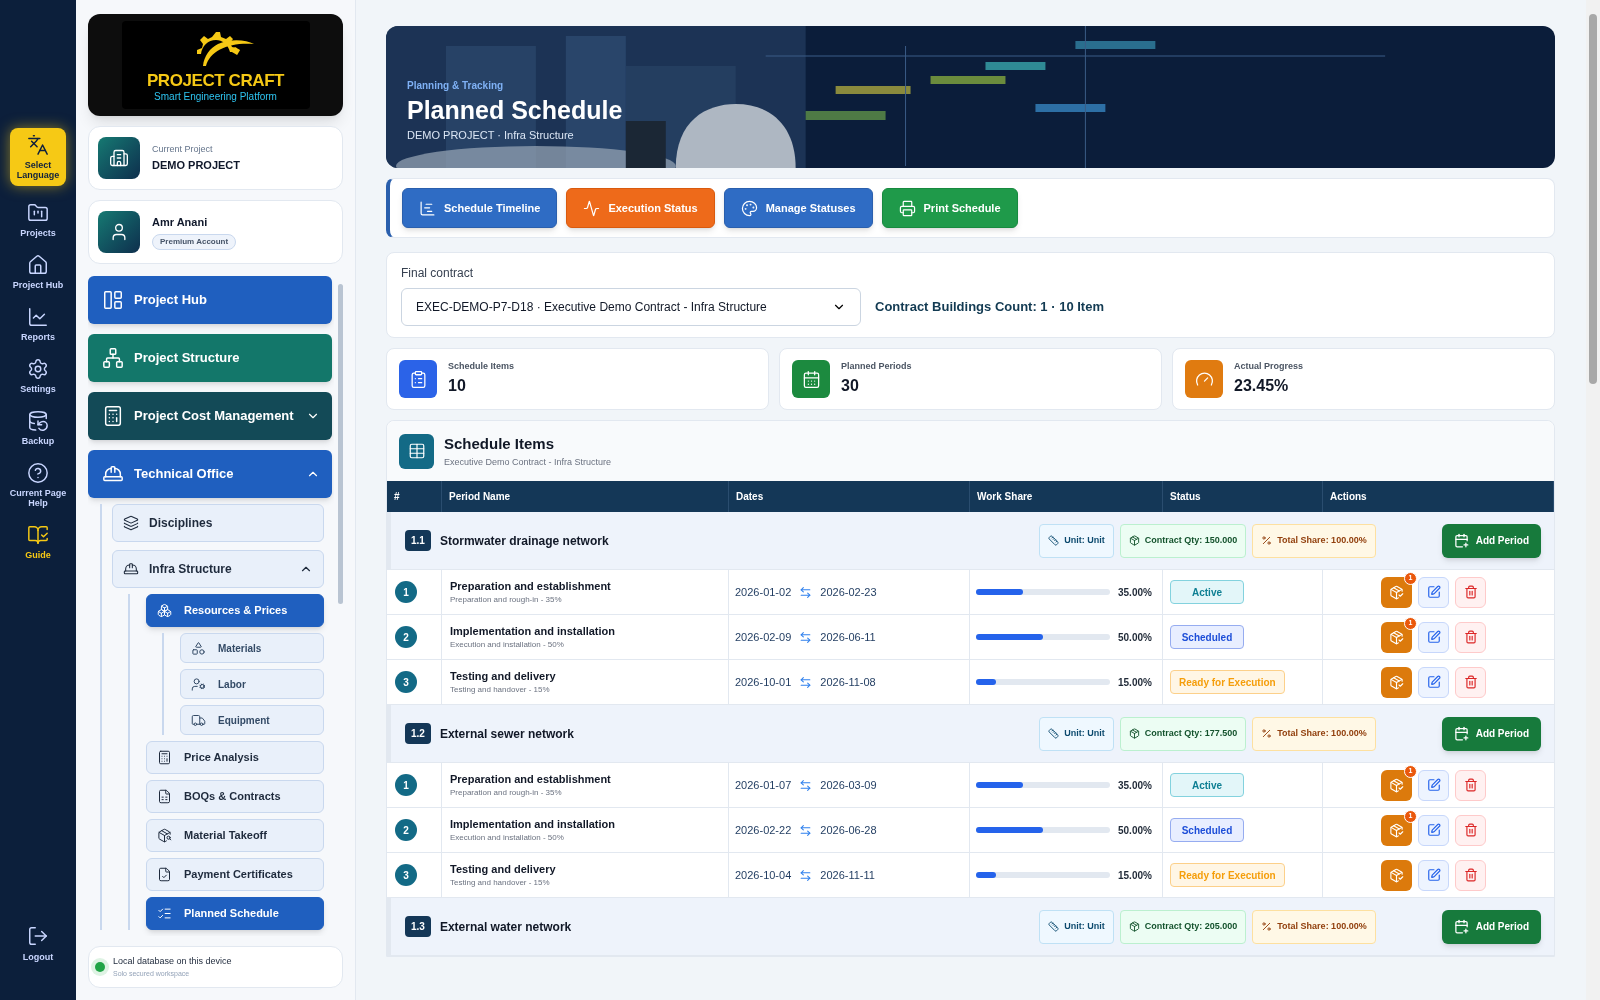 The image size is (1600, 1000). Describe the element at coordinates (38, 272) in the screenshot. I see `rail-button: Project Hub` at that location.